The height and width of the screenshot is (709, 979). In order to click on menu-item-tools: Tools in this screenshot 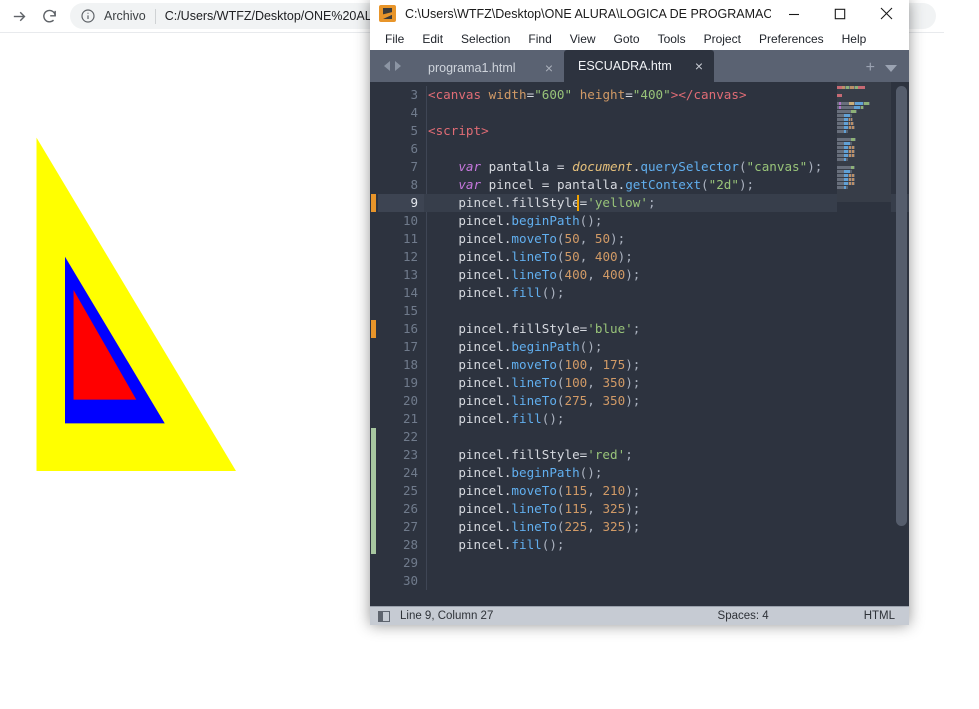, I will do `click(672, 39)`.